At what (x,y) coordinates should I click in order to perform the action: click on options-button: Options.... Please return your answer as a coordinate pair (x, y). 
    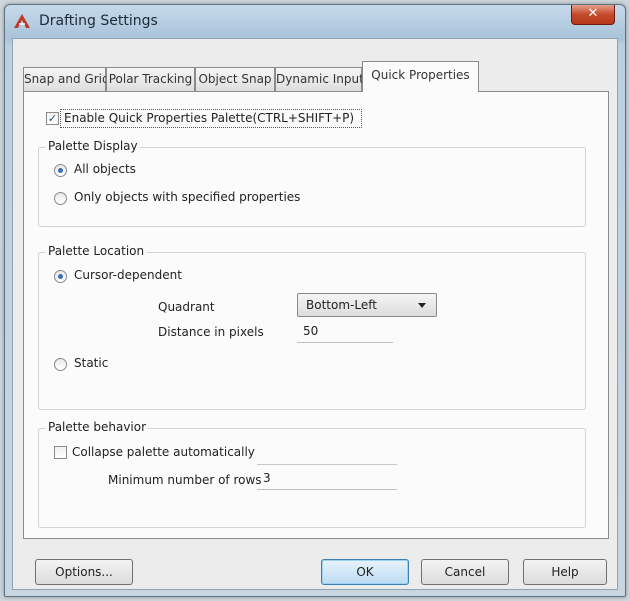
    Looking at the image, I should click on (84, 572).